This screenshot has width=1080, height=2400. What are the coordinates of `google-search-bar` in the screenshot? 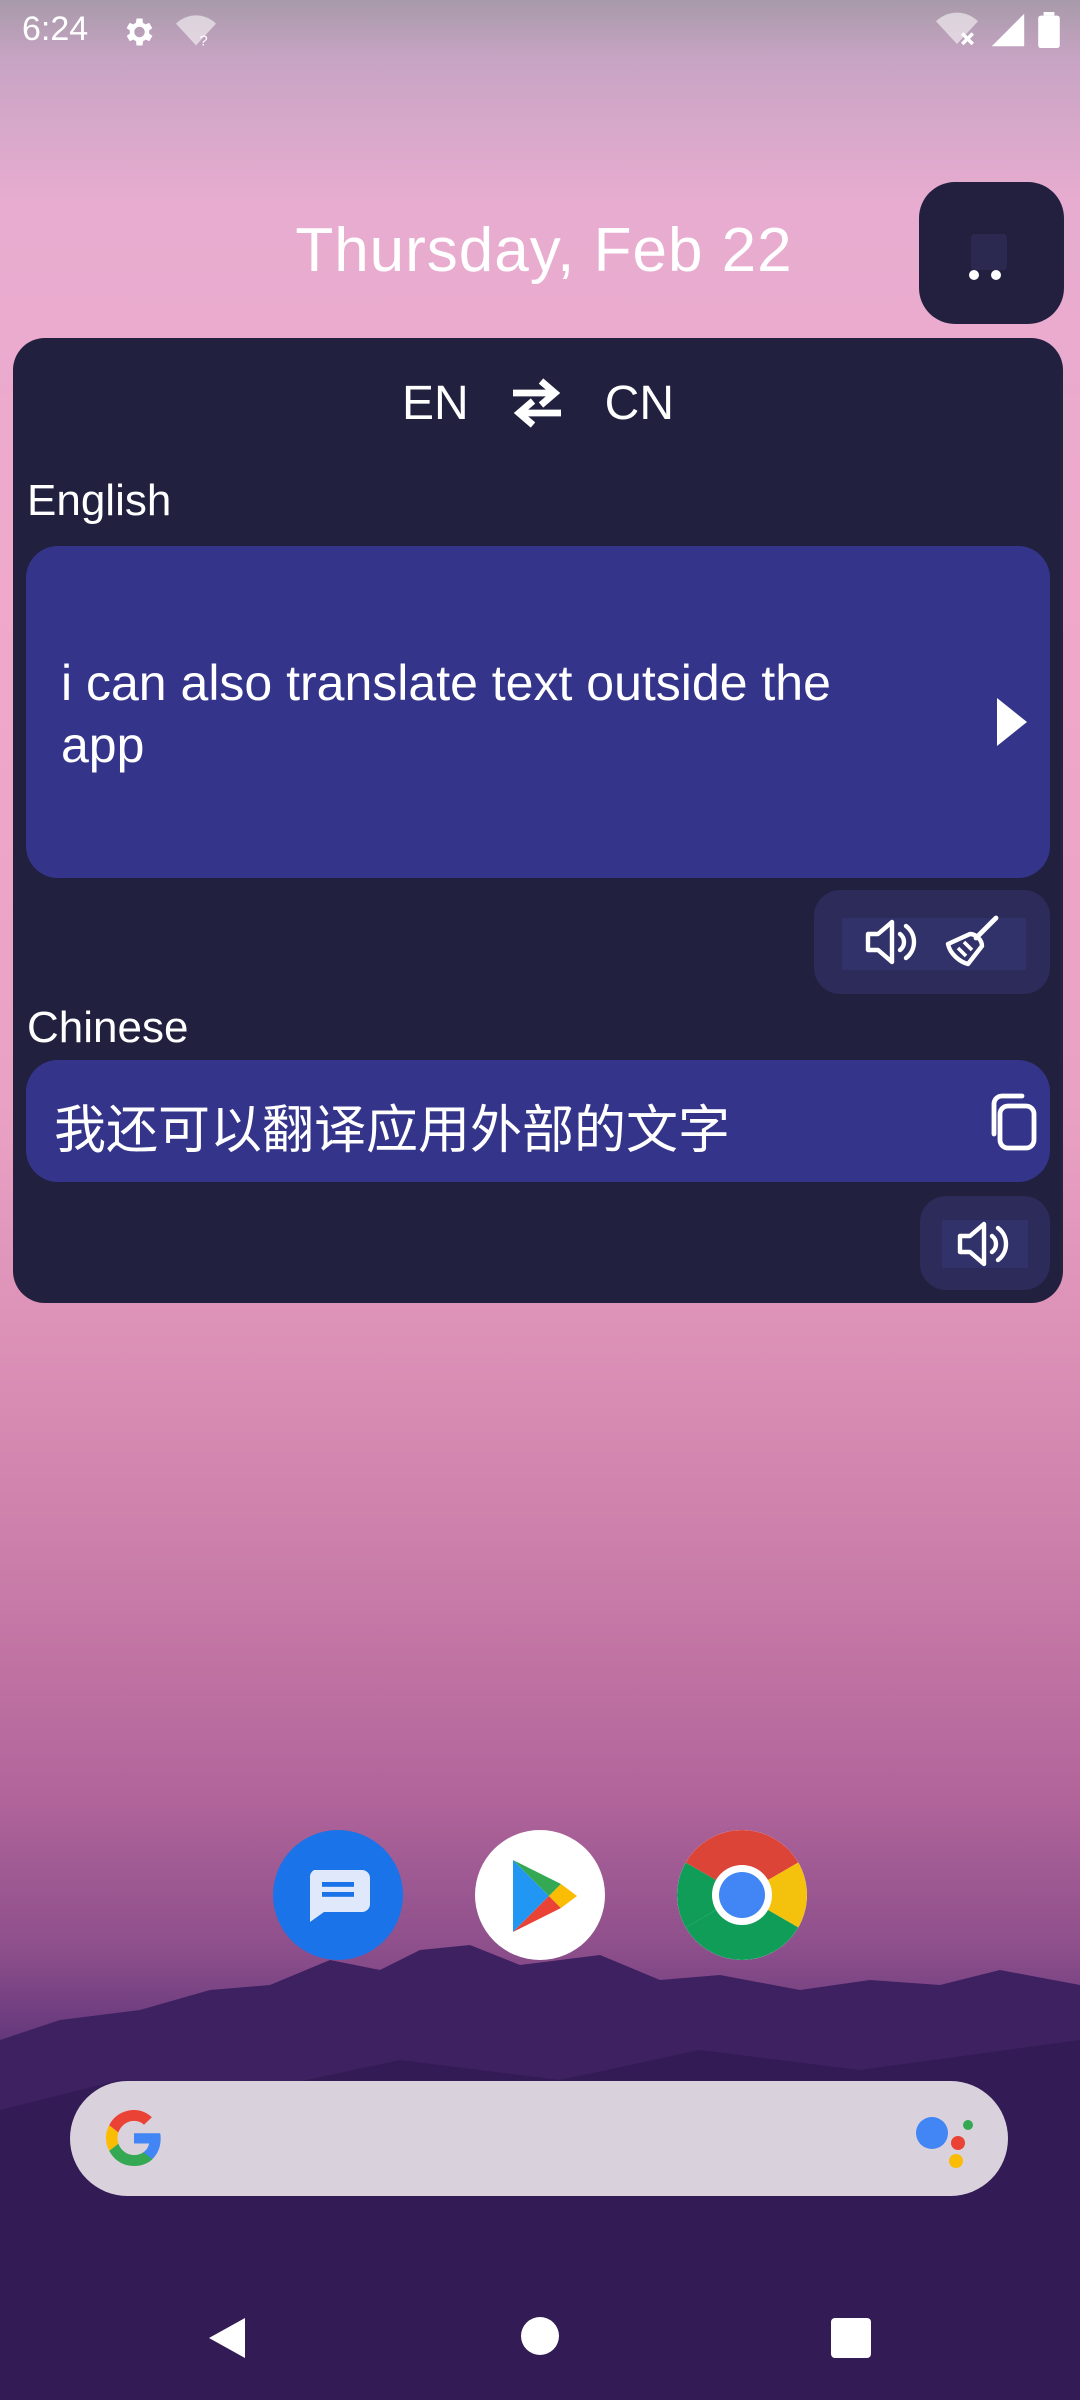 It's located at (539, 2138).